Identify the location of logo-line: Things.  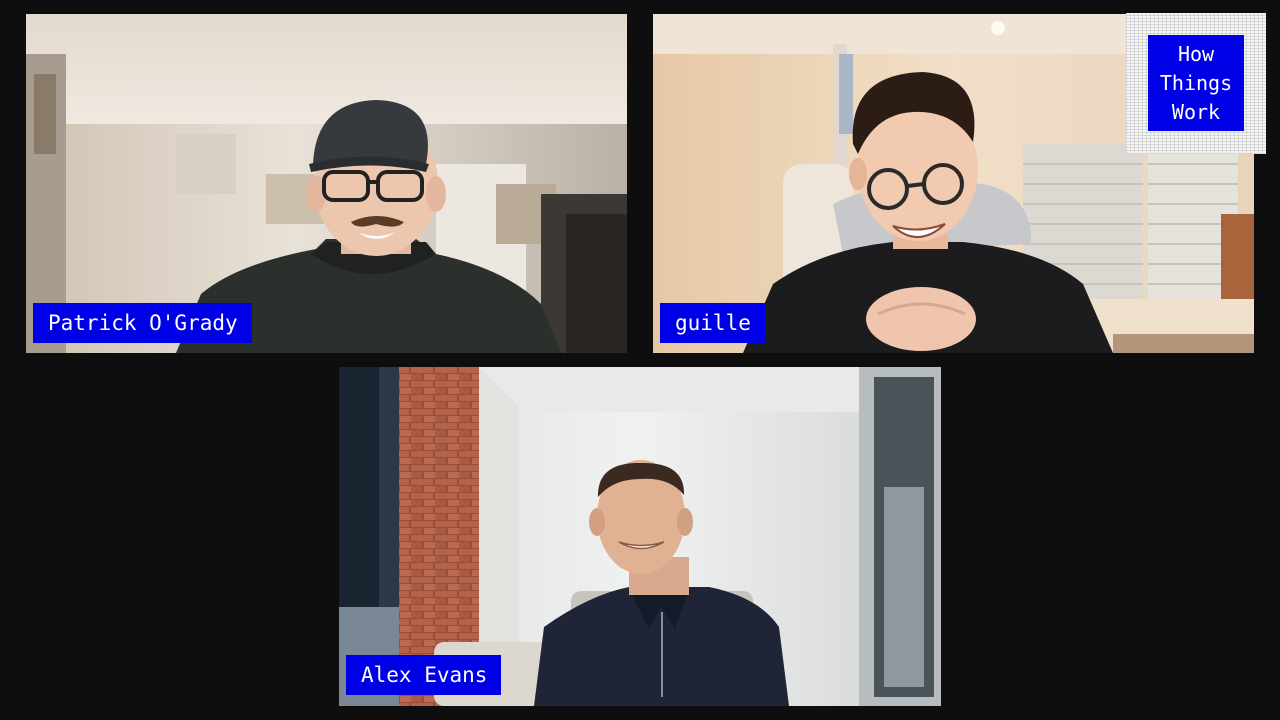
(1196, 82).